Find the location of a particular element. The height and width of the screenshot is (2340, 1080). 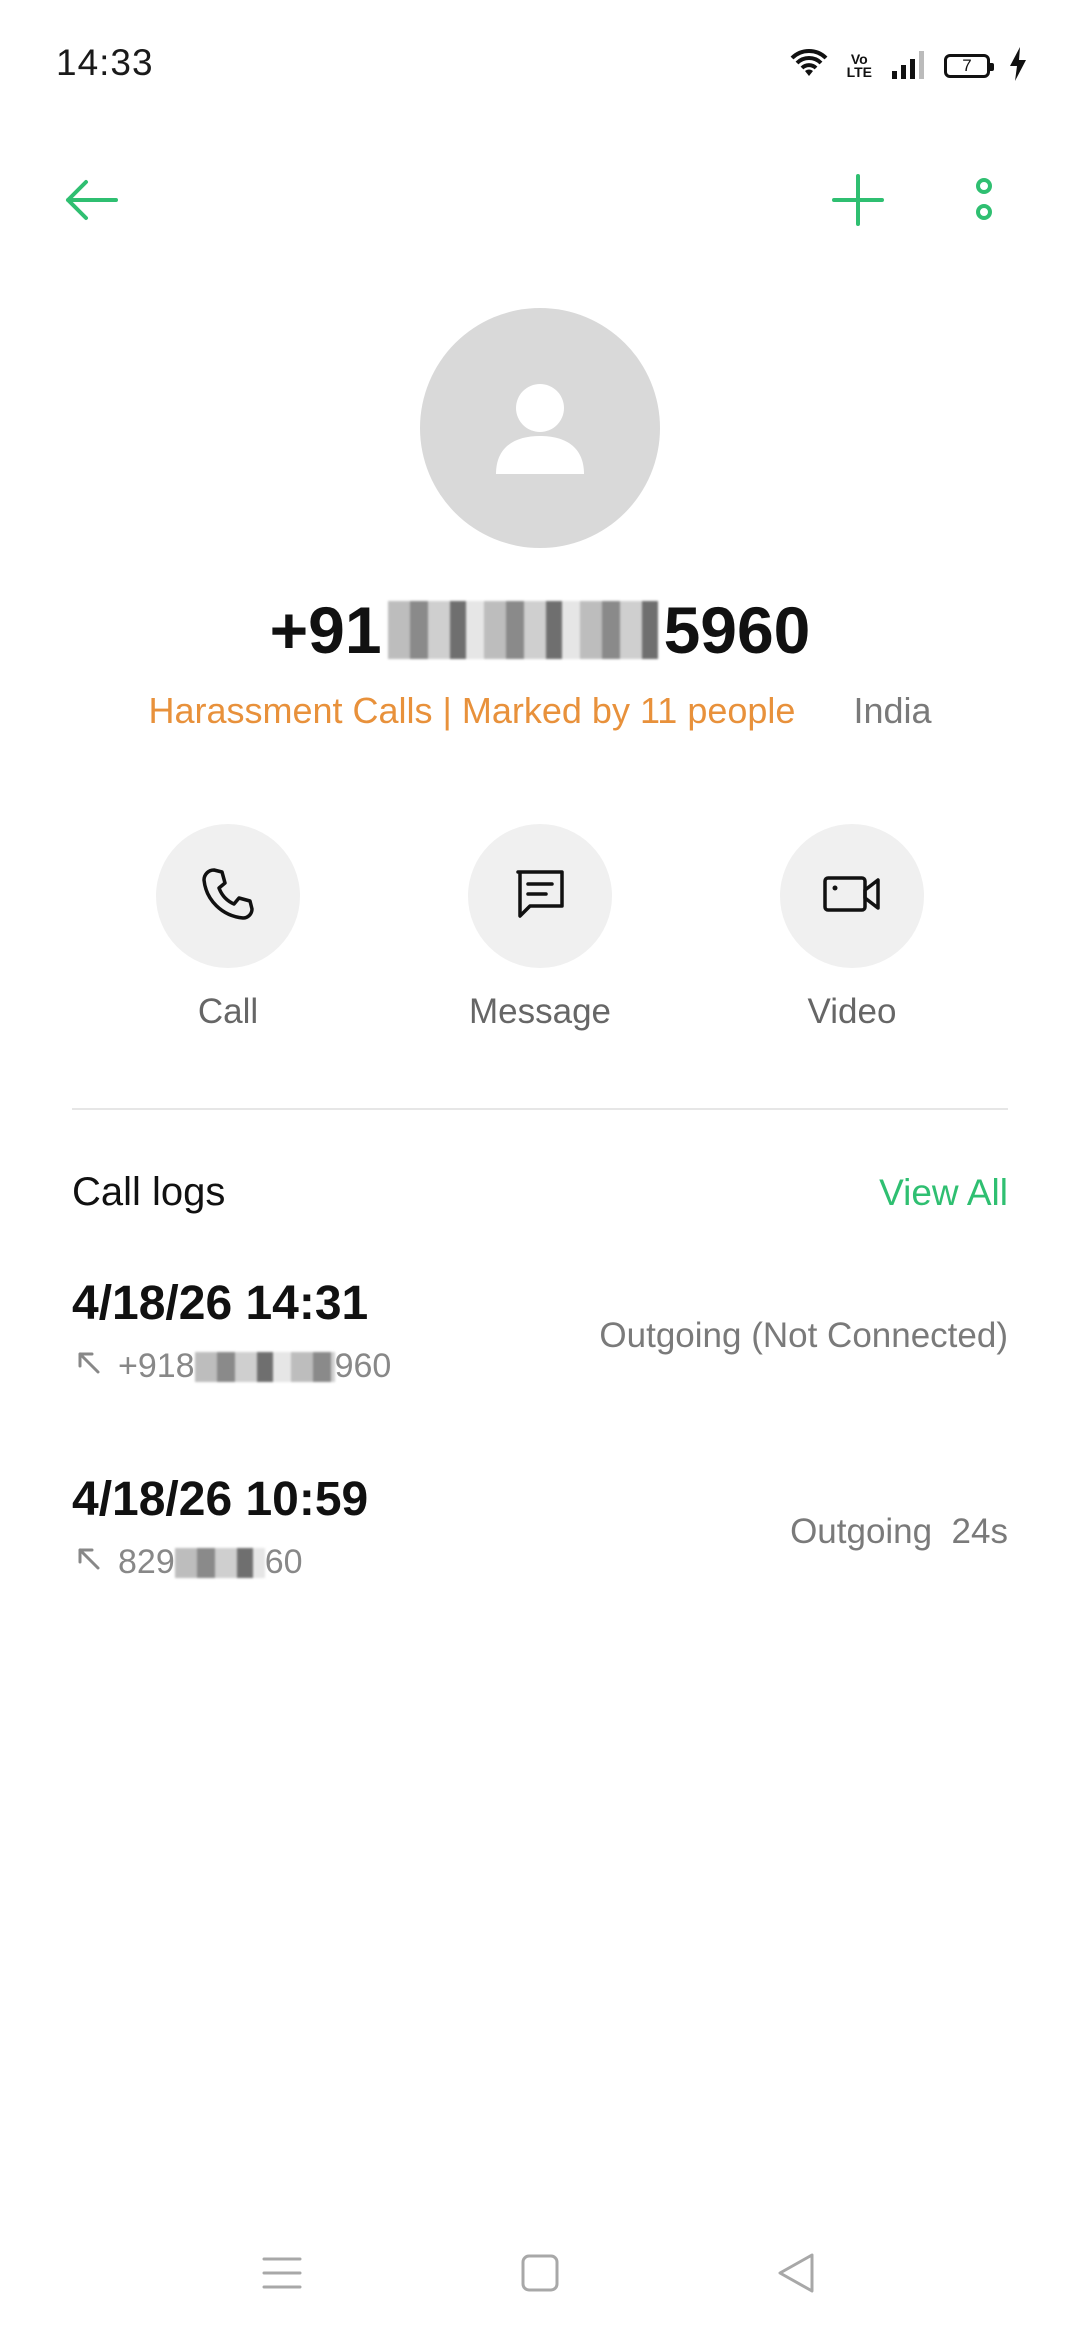

plus-icon is located at coordinates (858, 202).